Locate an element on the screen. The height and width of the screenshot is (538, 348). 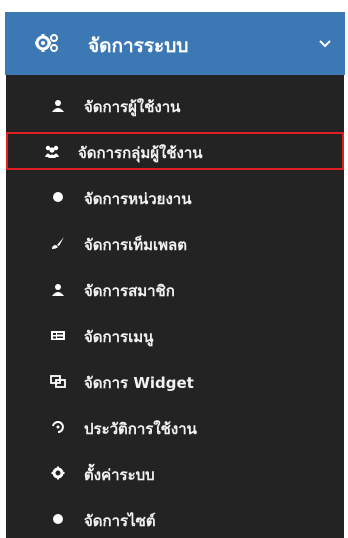
menu-item-manage-members: จัดการสมาชิก is located at coordinates (175, 289).